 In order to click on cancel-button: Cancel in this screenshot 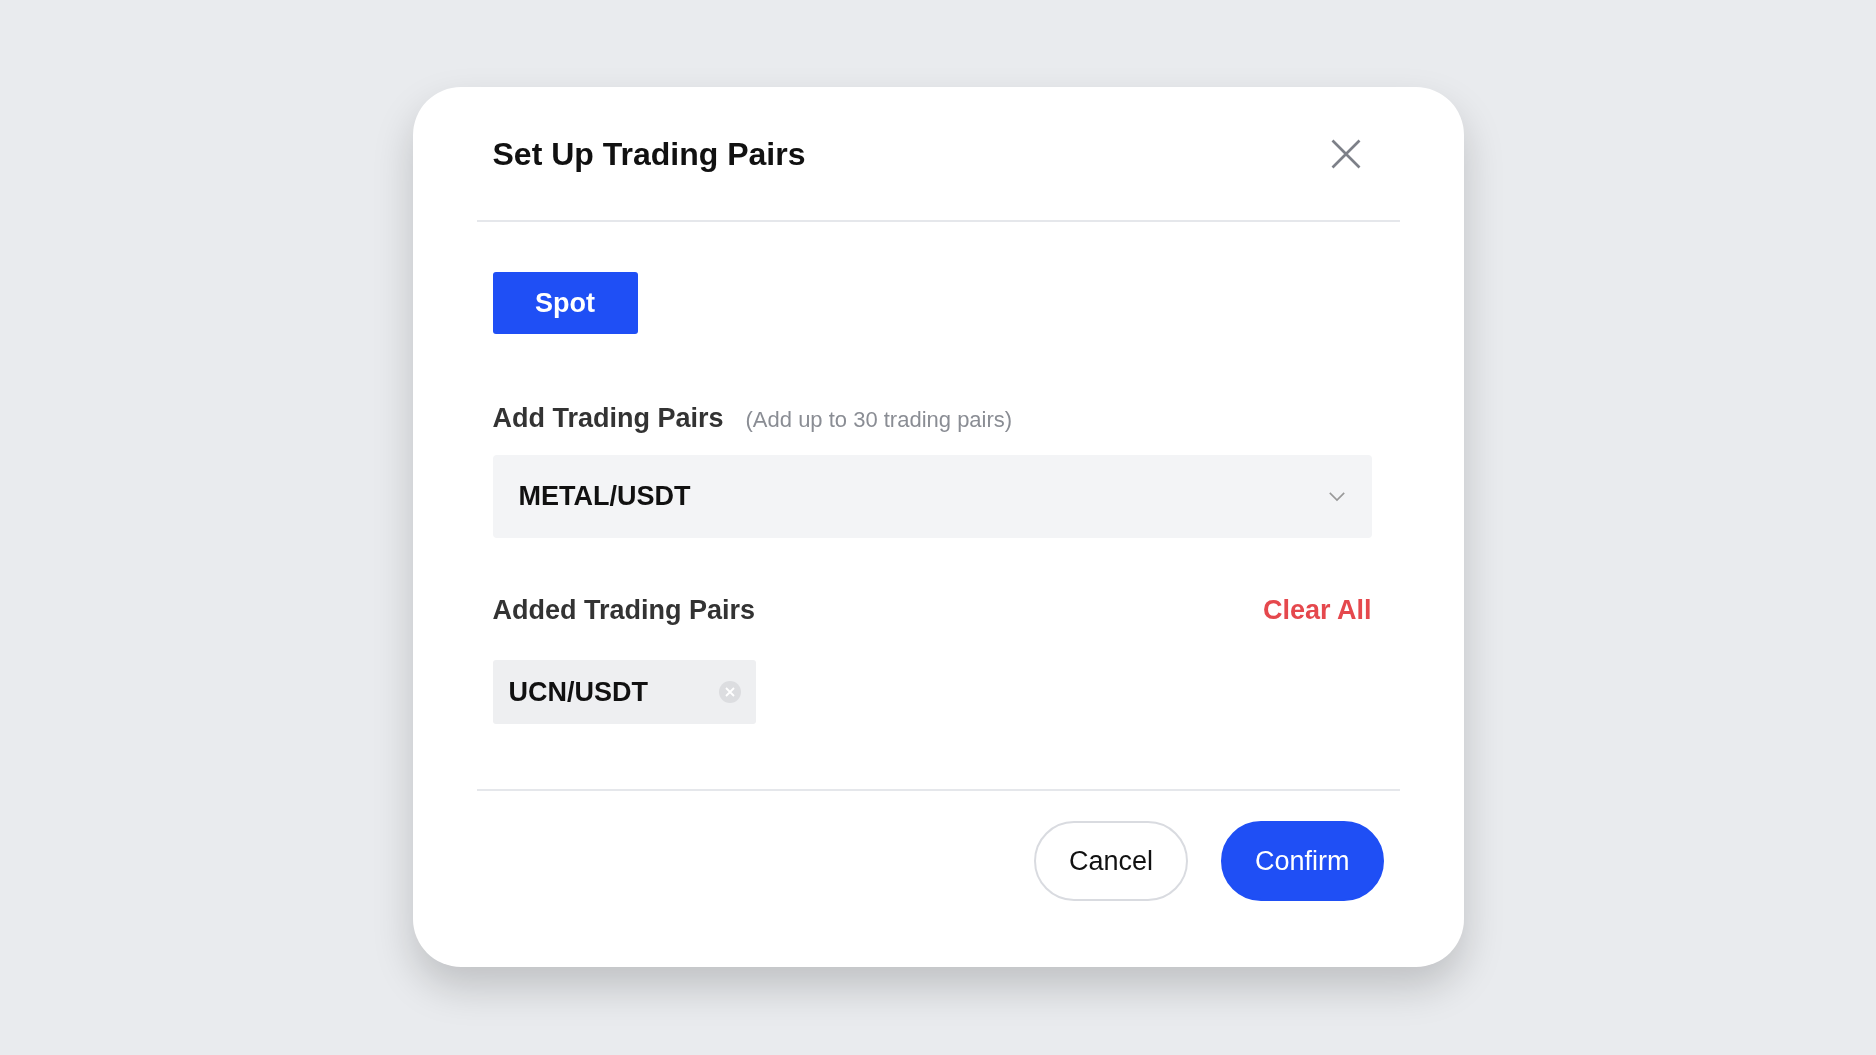, I will do `click(1111, 861)`.